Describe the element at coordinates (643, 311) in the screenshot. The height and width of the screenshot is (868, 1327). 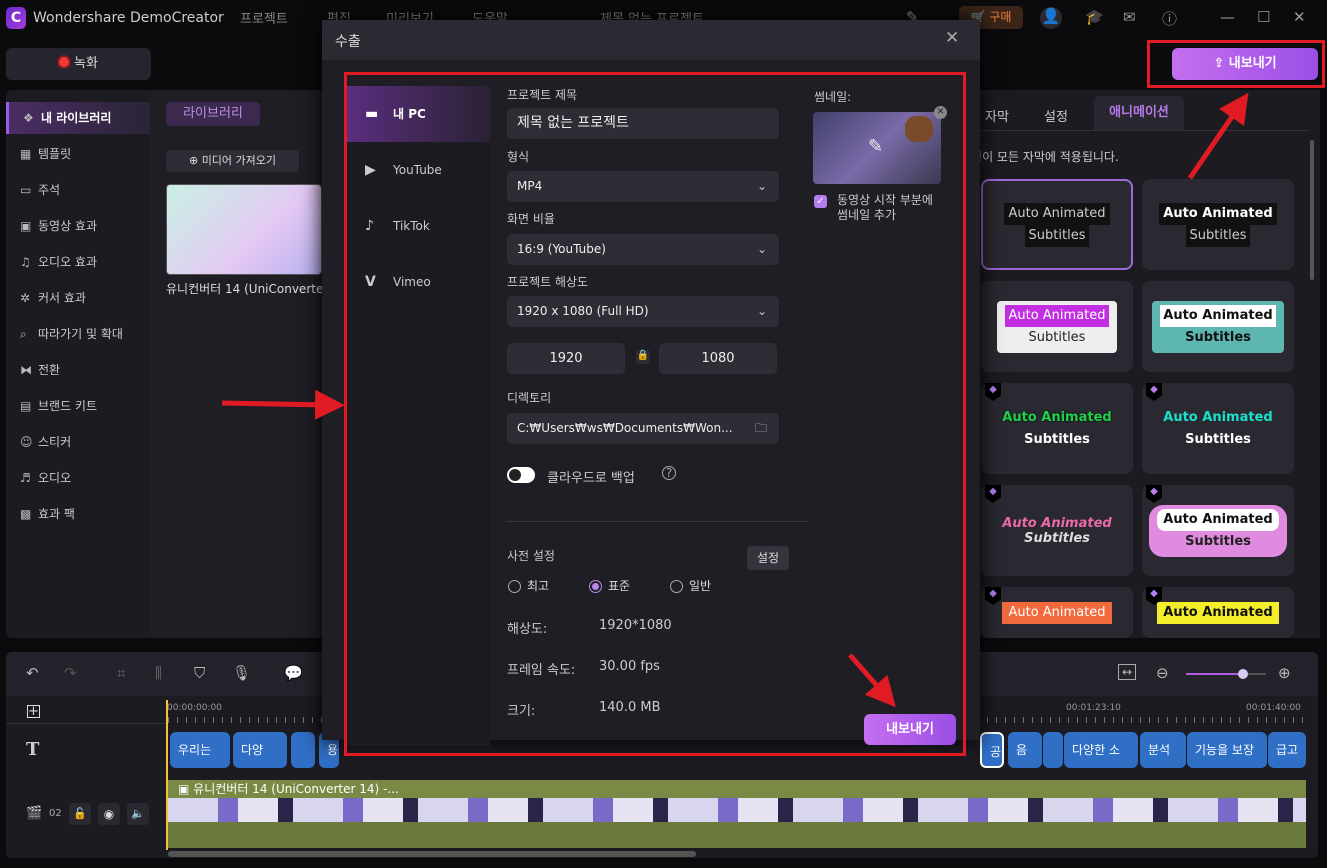
I see `resolution-select: 1920 x 1080 (Full HD) ⌄` at that location.